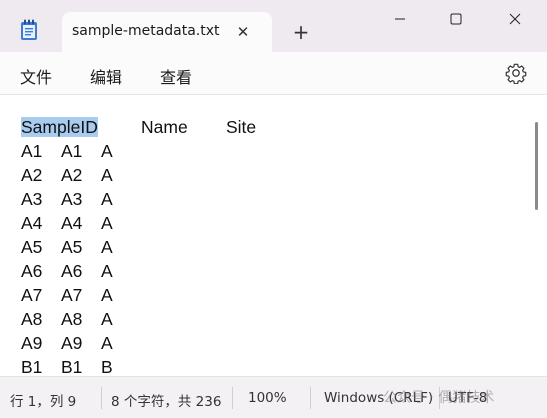 This screenshot has height=418, width=547. Describe the element at coordinates (59, 127) in the screenshot. I see `selected-text: SampleID` at that location.